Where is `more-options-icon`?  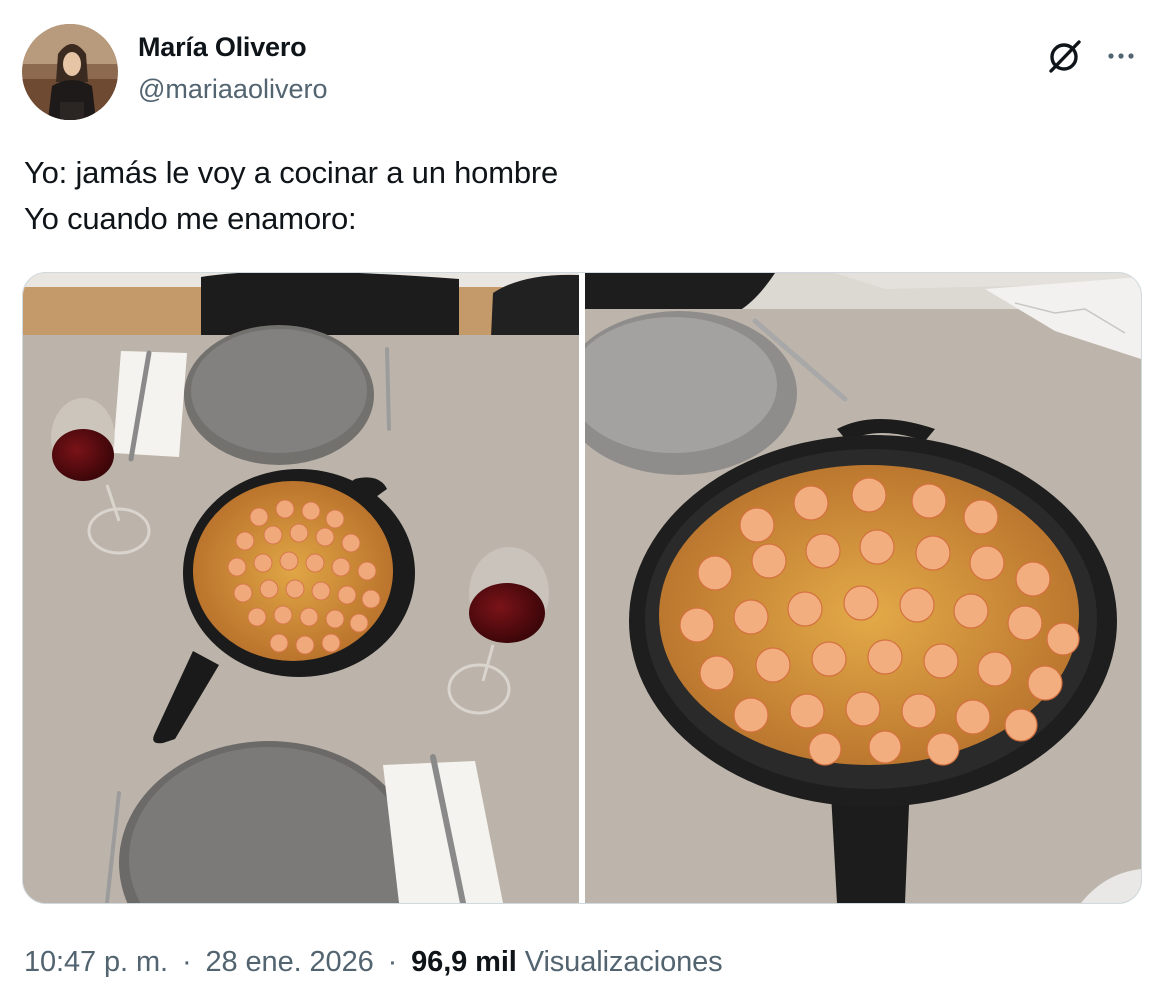
more-options-icon is located at coordinates (1121, 56).